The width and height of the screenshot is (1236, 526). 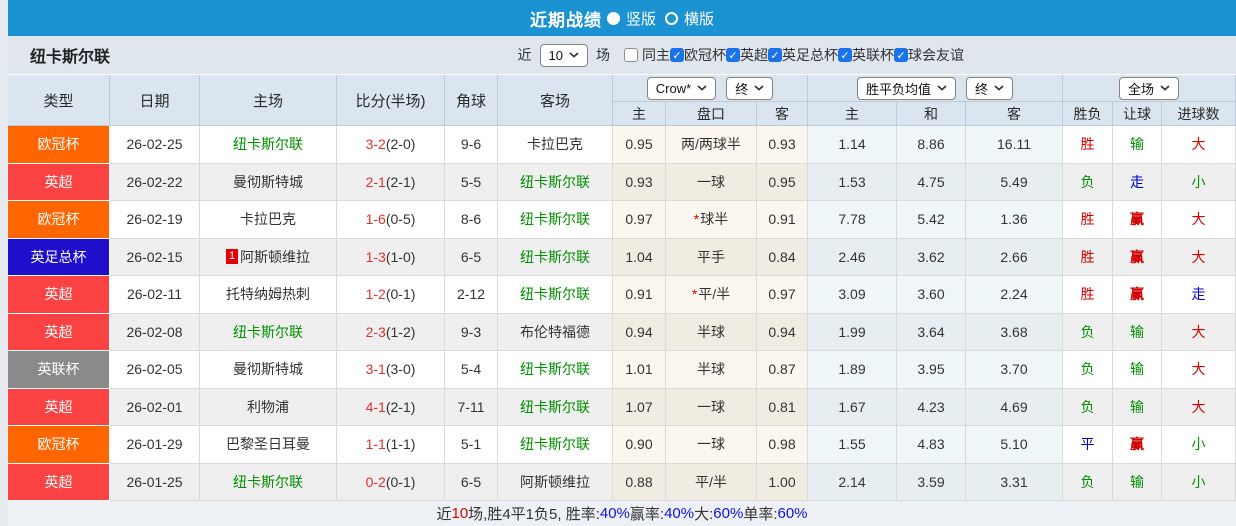 I want to click on filter-checkbox-item: 同主, so click(x=645, y=55).